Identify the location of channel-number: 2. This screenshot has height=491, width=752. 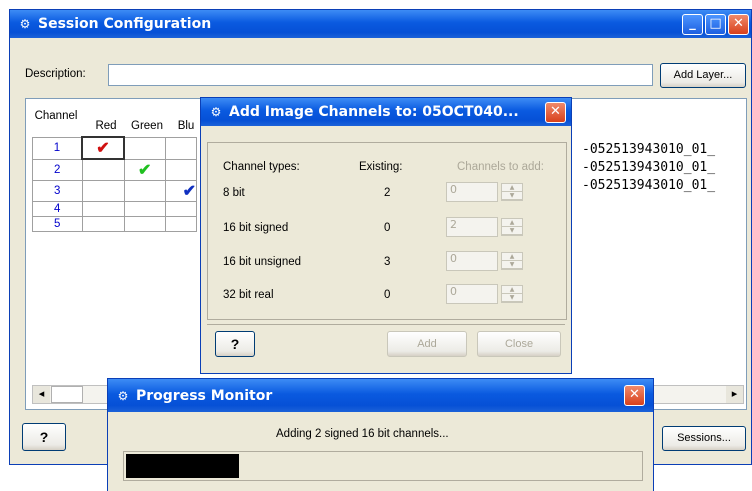
(57, 169).